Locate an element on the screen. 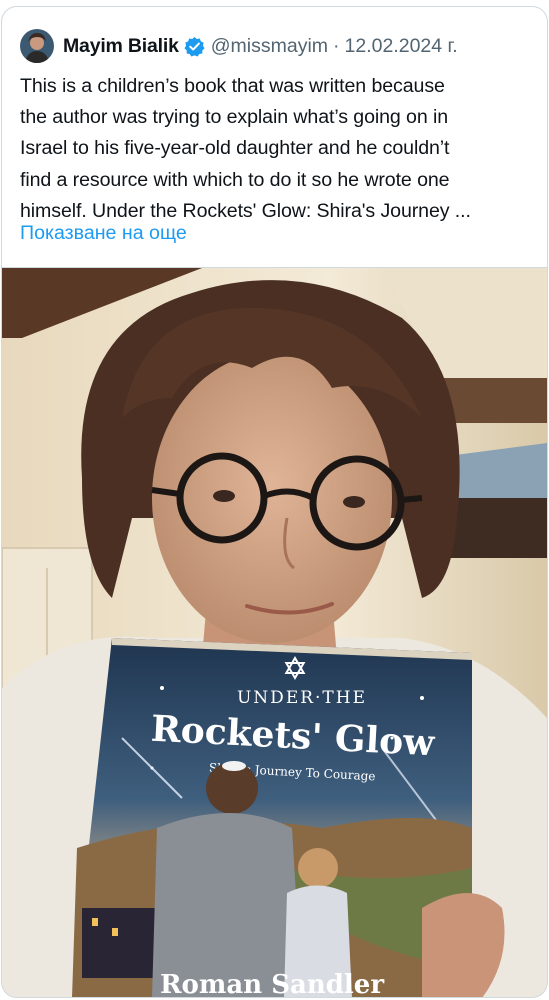 The height and width of the screenshot is (1000, 549). tweet-header: Mayim Bialik @missmayim · 12.02.2024 г. is located at coordinates (239, 46).